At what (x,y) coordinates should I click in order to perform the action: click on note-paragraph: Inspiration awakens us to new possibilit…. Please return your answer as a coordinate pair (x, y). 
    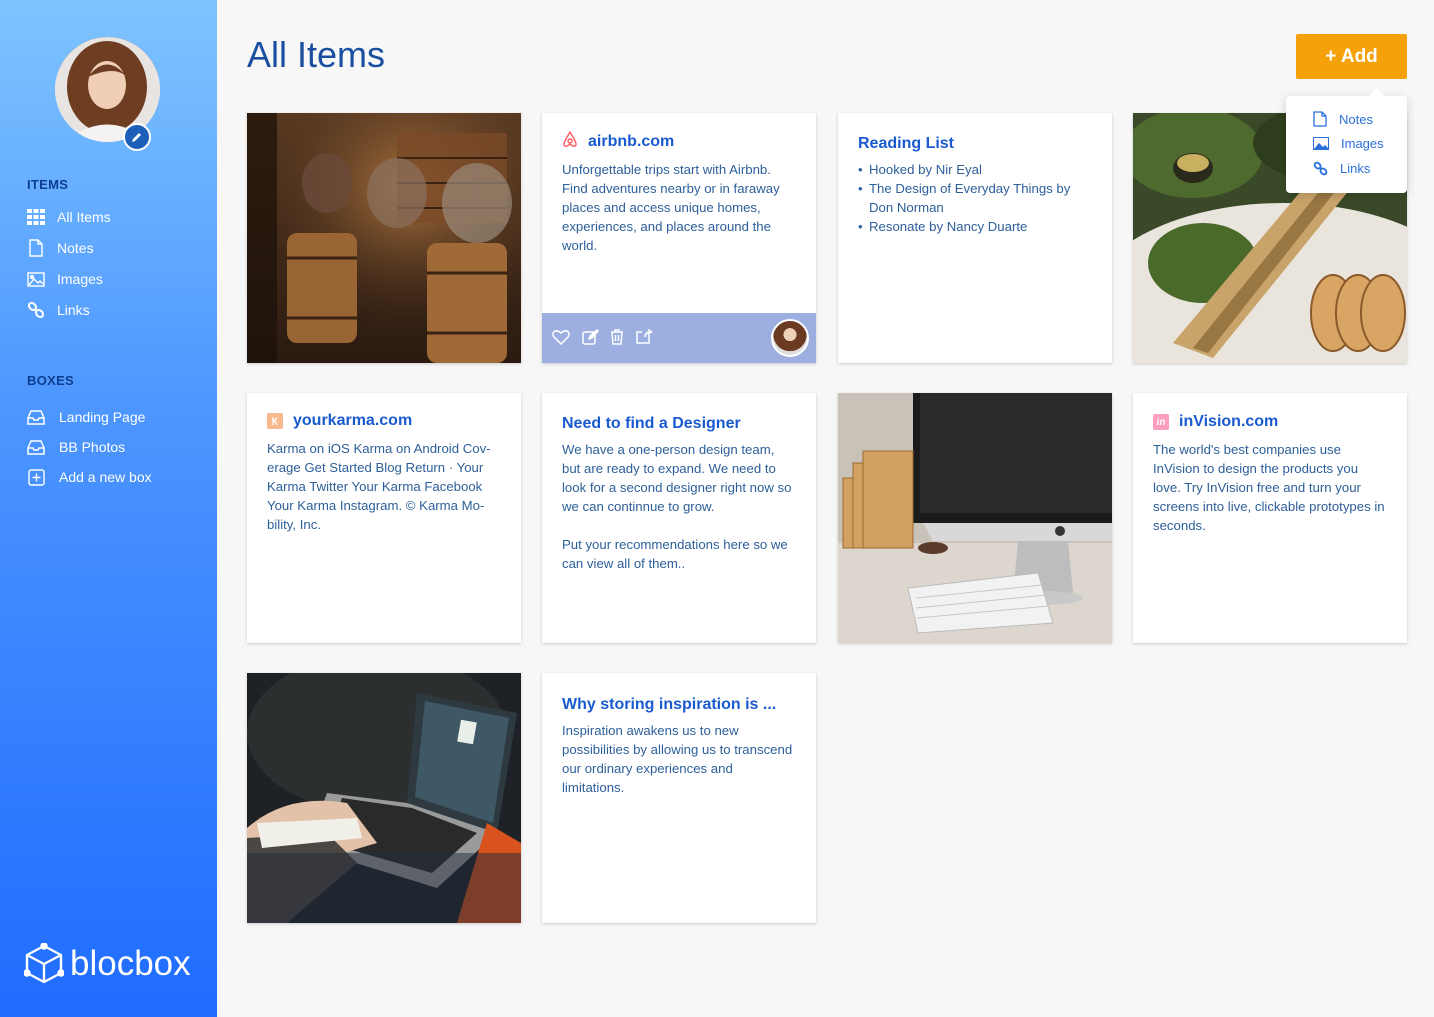
    Looking at the image, I should click on (677, 759).